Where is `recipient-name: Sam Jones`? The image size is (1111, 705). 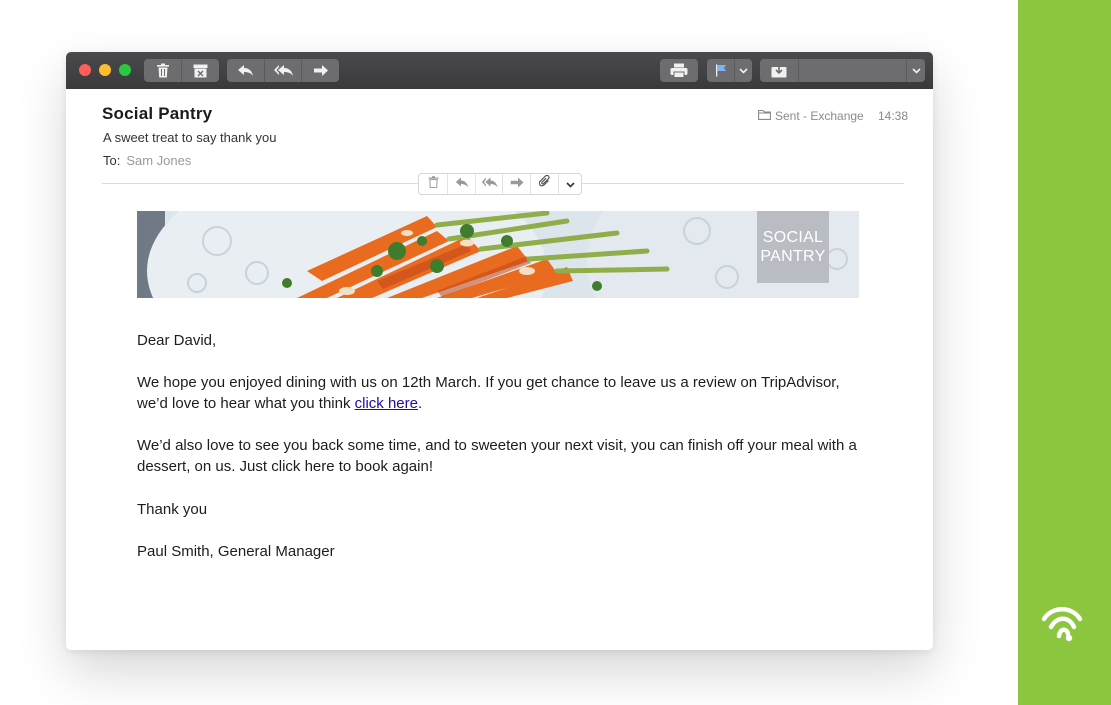
recipient-name: Sam Jones is located at coordinates (158, 160).